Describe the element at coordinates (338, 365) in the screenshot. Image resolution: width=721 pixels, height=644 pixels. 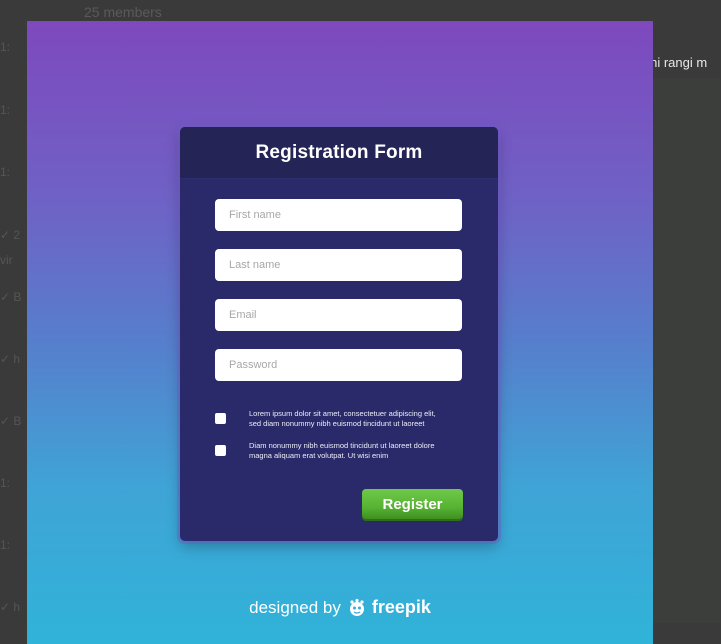
I see `password-field` at that location.